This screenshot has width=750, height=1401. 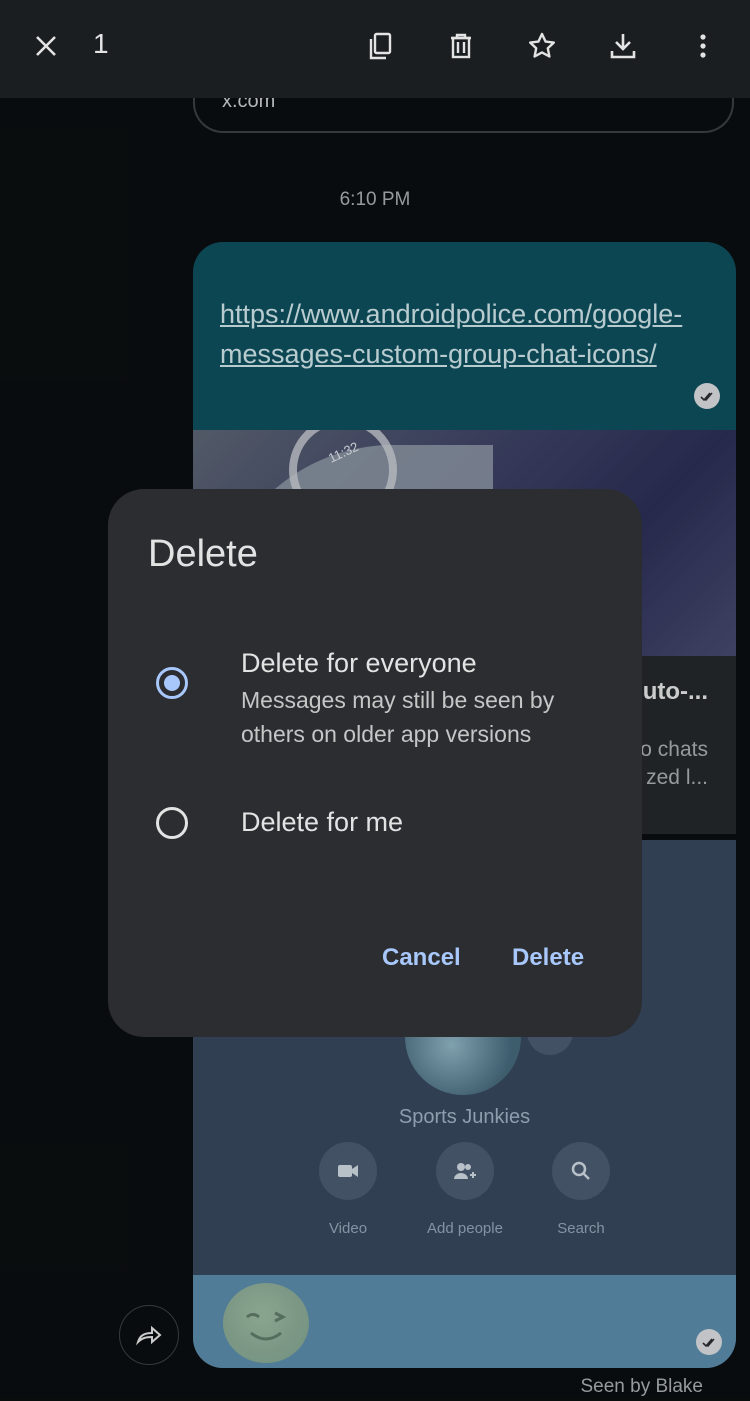 I want to click on more-options-button, so click(x=703, y=46).